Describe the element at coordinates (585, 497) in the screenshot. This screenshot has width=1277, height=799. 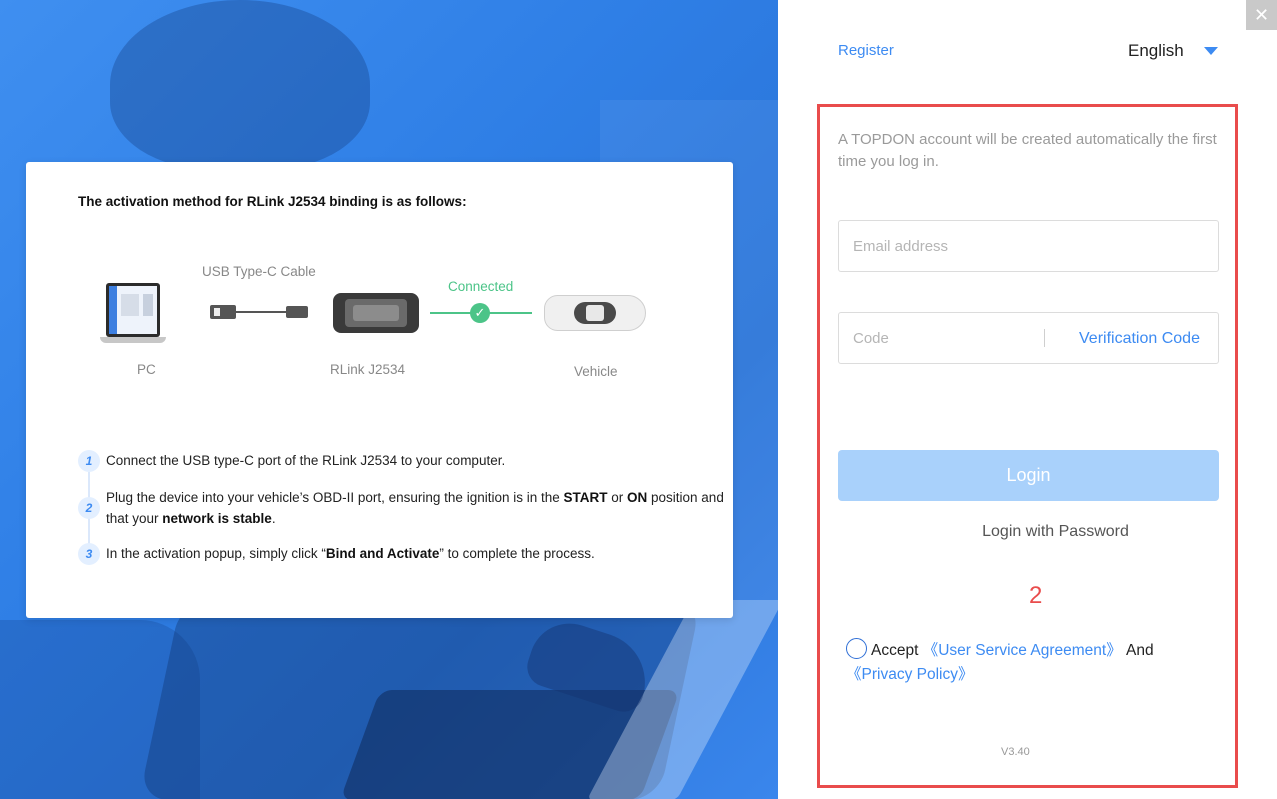
I see `step-emphasis: START` at that location.